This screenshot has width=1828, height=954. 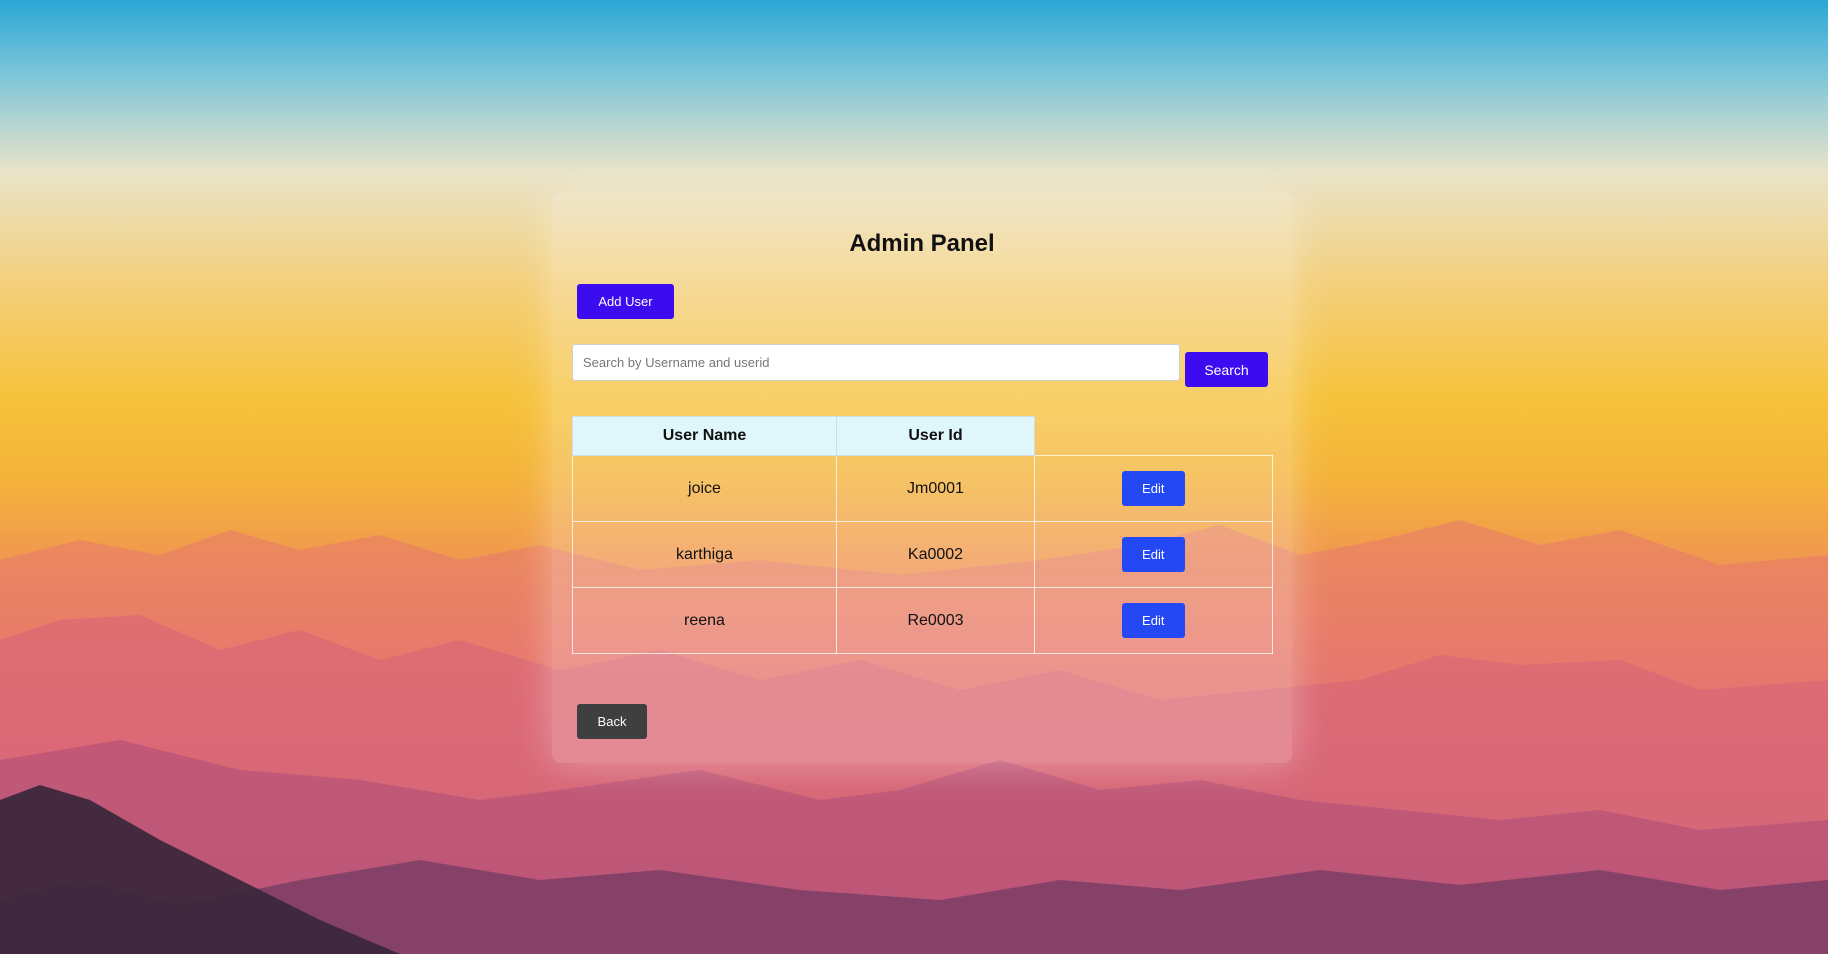 I want to click on cell-username: joice, so click(x=704, y=488).